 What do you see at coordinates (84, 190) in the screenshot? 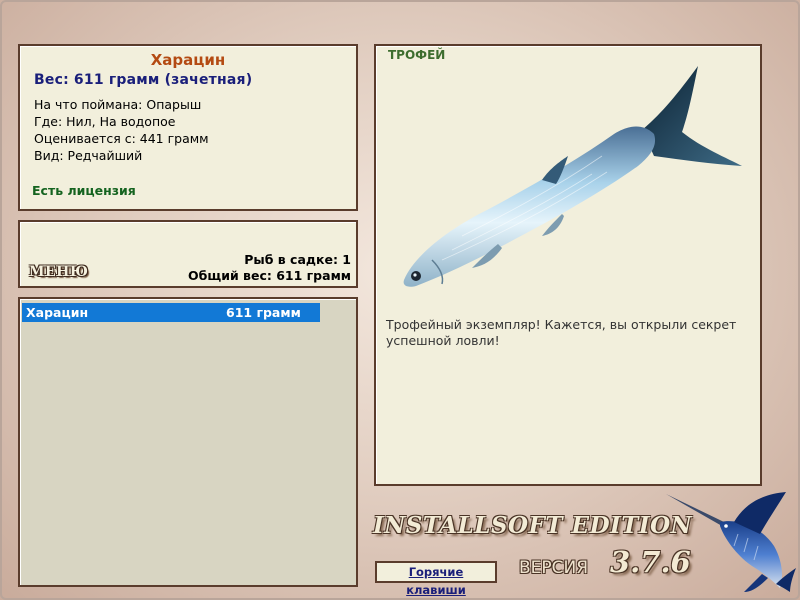
I see `license-status: Есть лицензия` at bounding box center [84, 190].